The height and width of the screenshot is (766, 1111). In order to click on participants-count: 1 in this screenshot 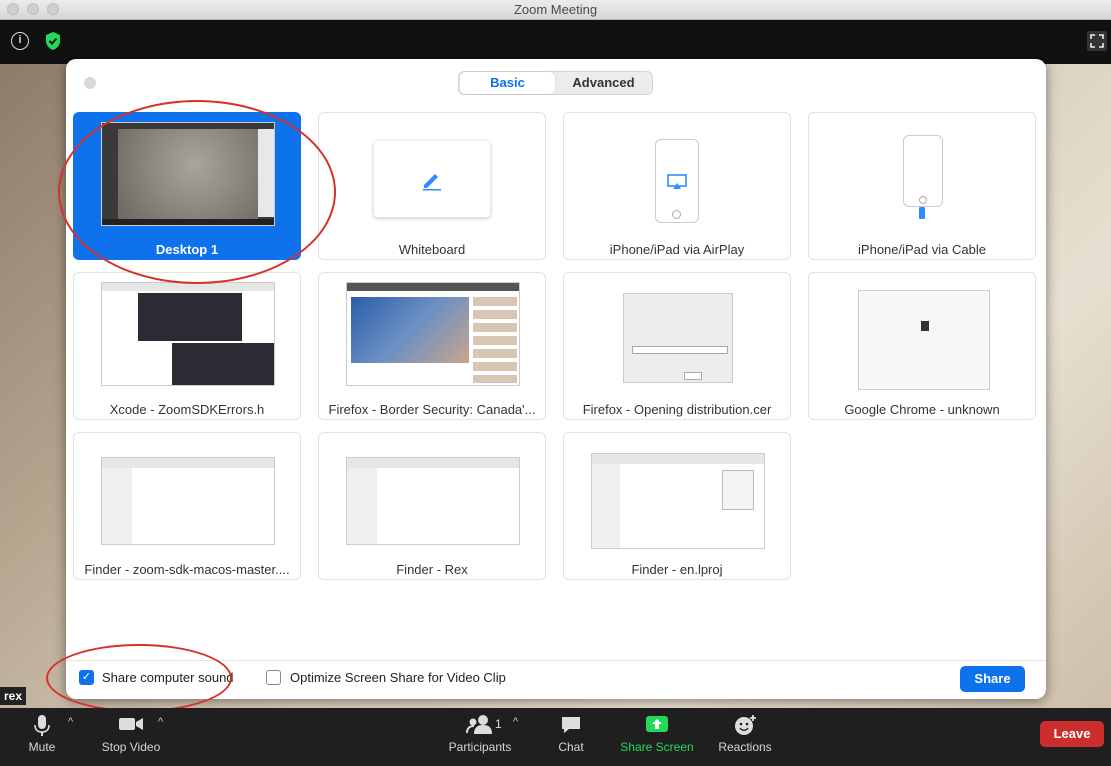, I will do `click(498, 724)`.